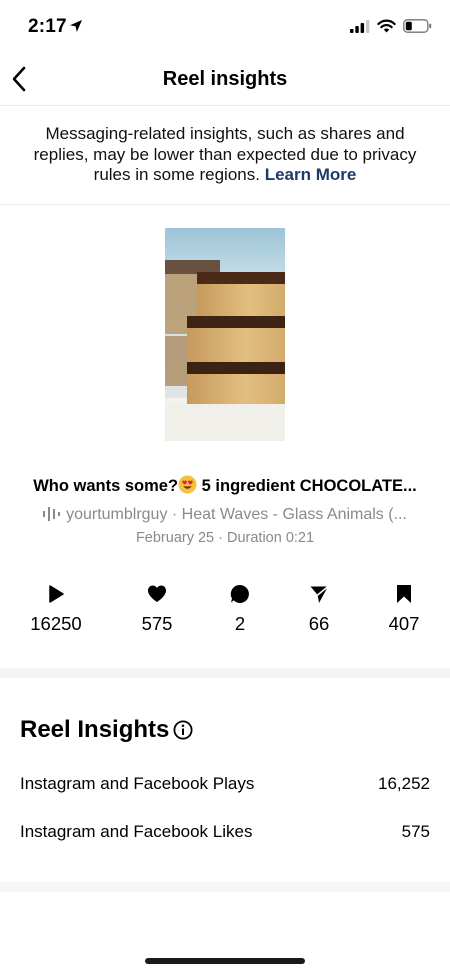 The width and height of the screenshot is (450, 975). I want to click on insight-label: Instagram and Facebook Likes, so click(136, 831).